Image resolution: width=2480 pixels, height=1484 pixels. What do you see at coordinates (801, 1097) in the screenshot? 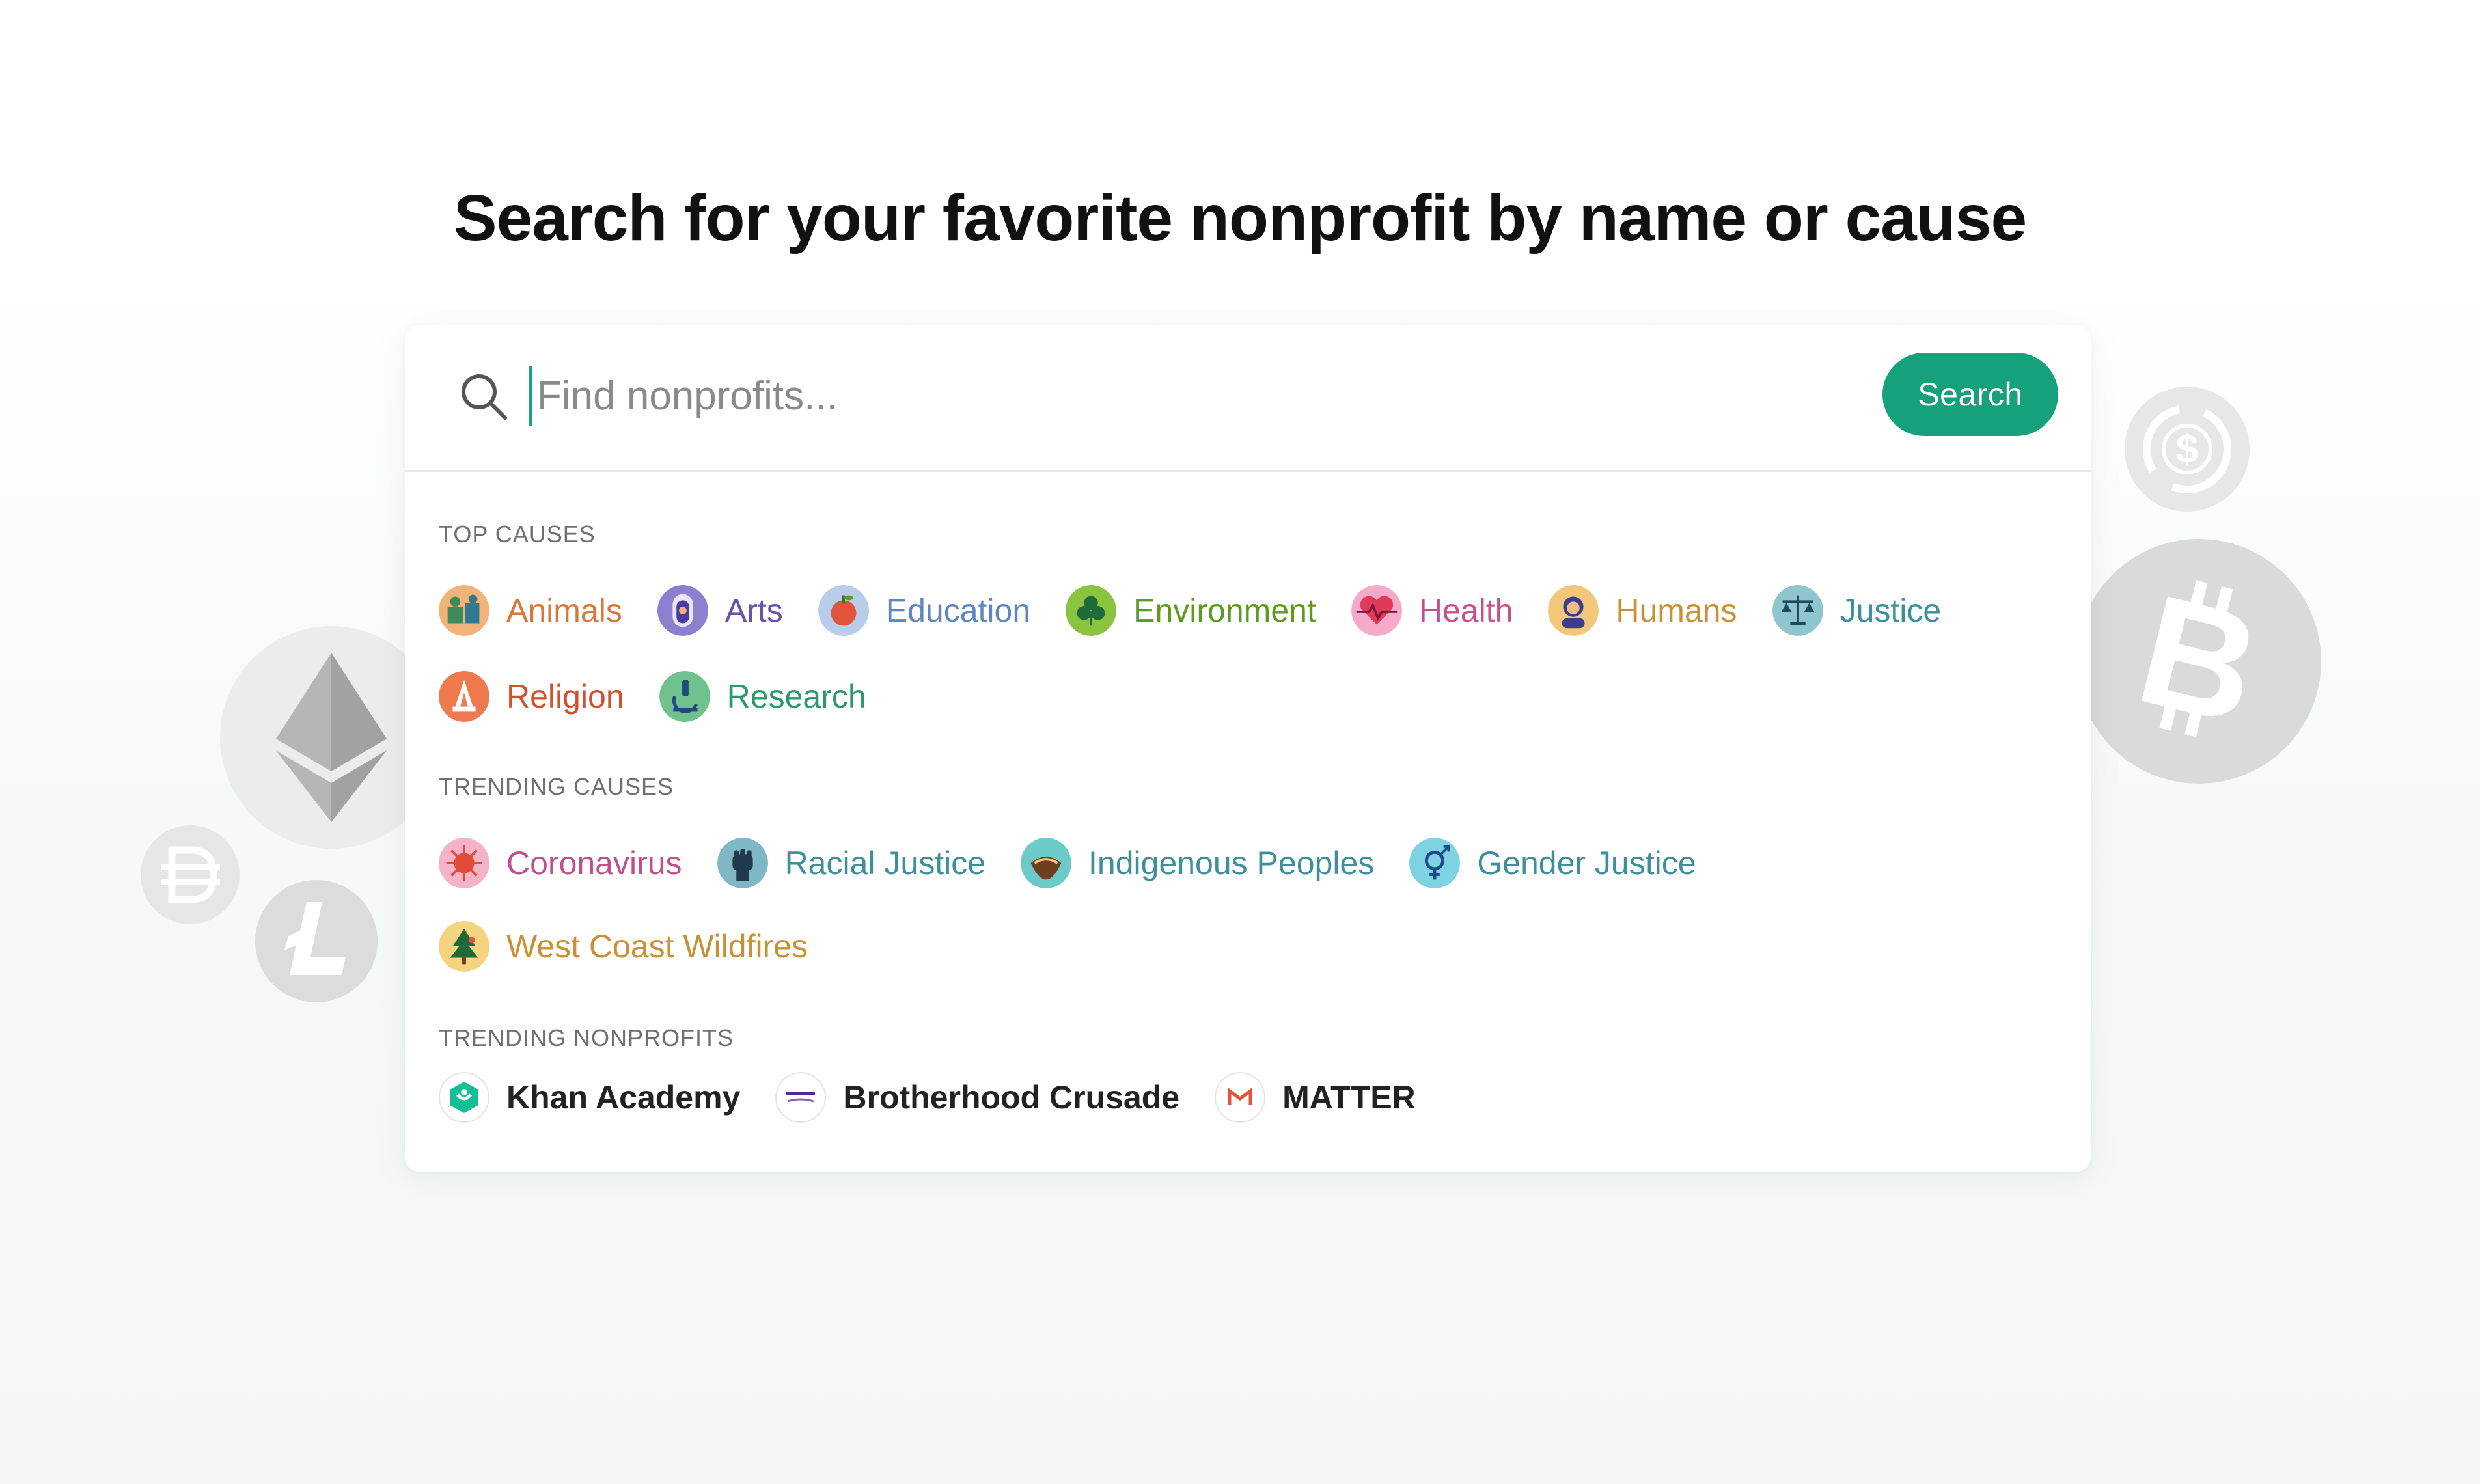
I see `brotherhood-crusade-logo` at bounding box center [801, 1097].